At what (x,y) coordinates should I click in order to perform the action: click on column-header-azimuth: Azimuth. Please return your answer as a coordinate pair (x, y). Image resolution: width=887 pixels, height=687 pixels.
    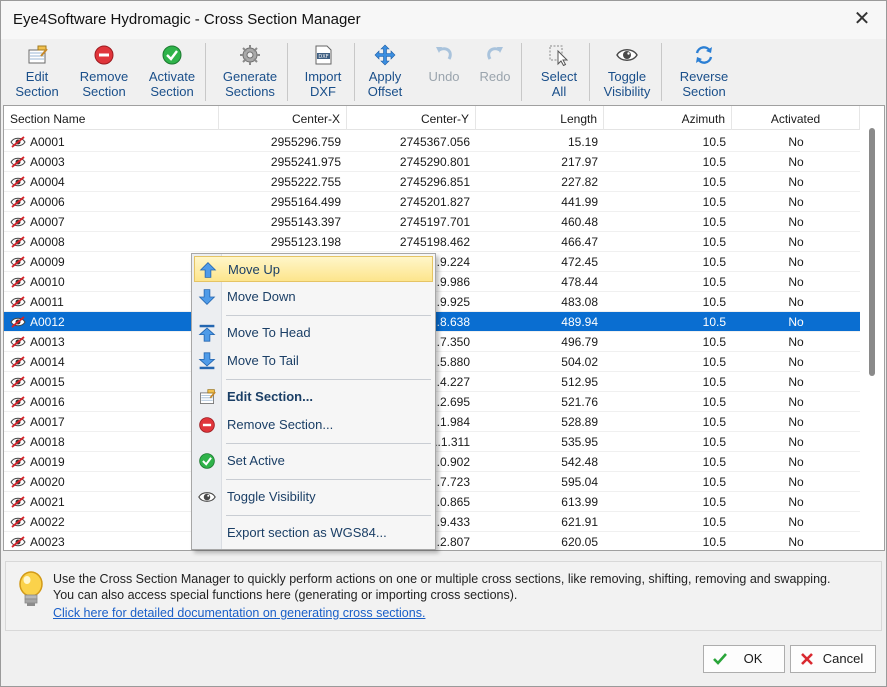
    Looking at the image, I should click on (668, 118).